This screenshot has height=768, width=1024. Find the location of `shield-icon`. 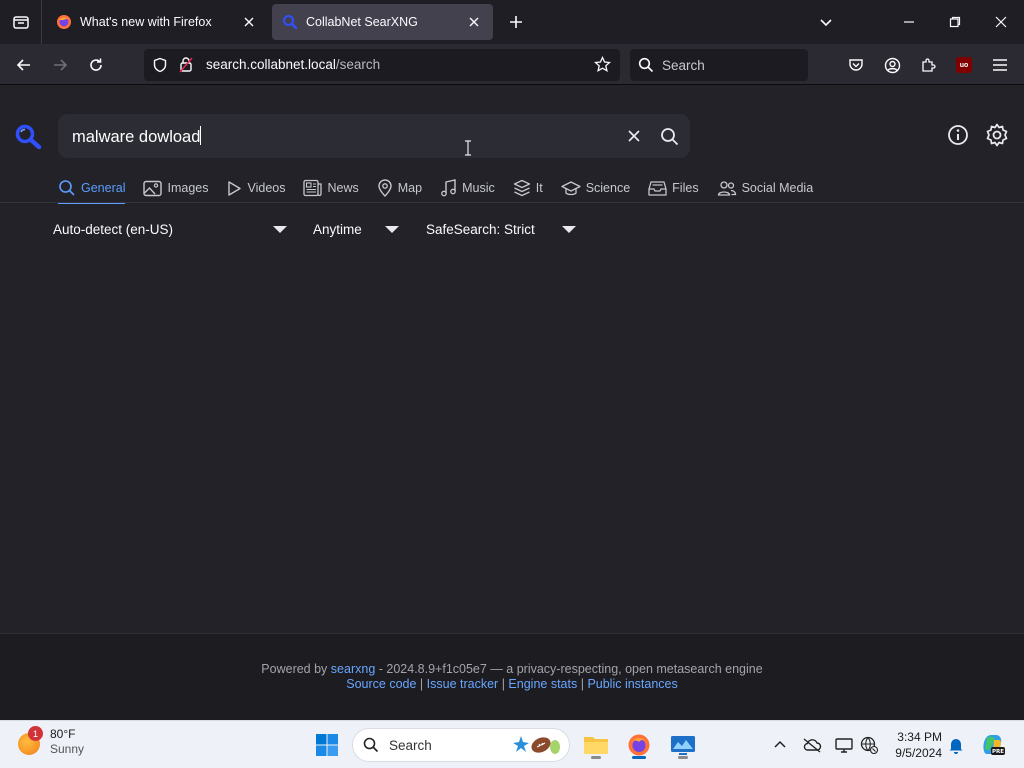

shield-icon is located at coordinates (160, 65).